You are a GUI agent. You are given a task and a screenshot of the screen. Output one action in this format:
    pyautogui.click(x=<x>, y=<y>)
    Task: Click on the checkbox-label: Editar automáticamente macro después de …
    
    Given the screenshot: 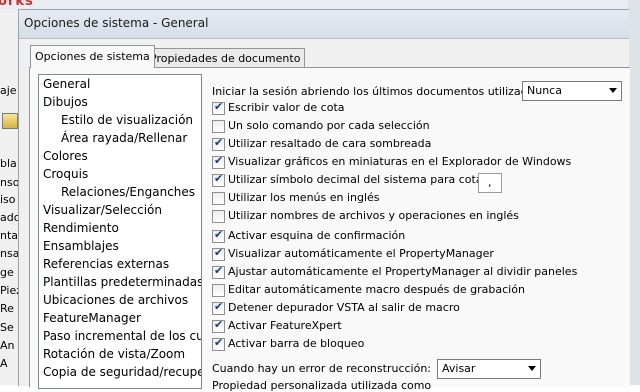 What is the action you would take?
    pyautogui.click(x=376, y=289)
    